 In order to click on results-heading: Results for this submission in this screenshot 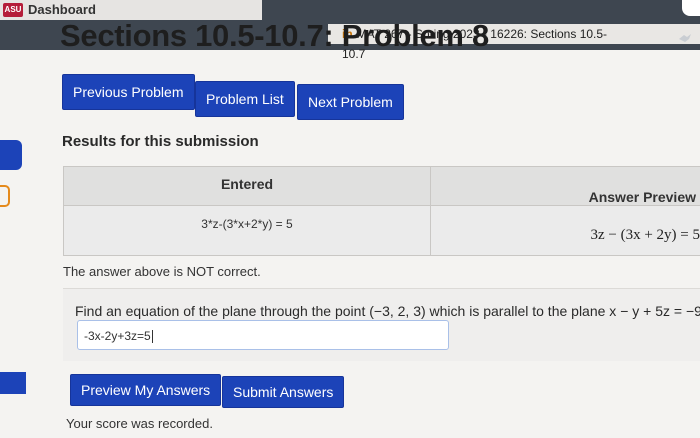, I will do `click(160, 141)`.